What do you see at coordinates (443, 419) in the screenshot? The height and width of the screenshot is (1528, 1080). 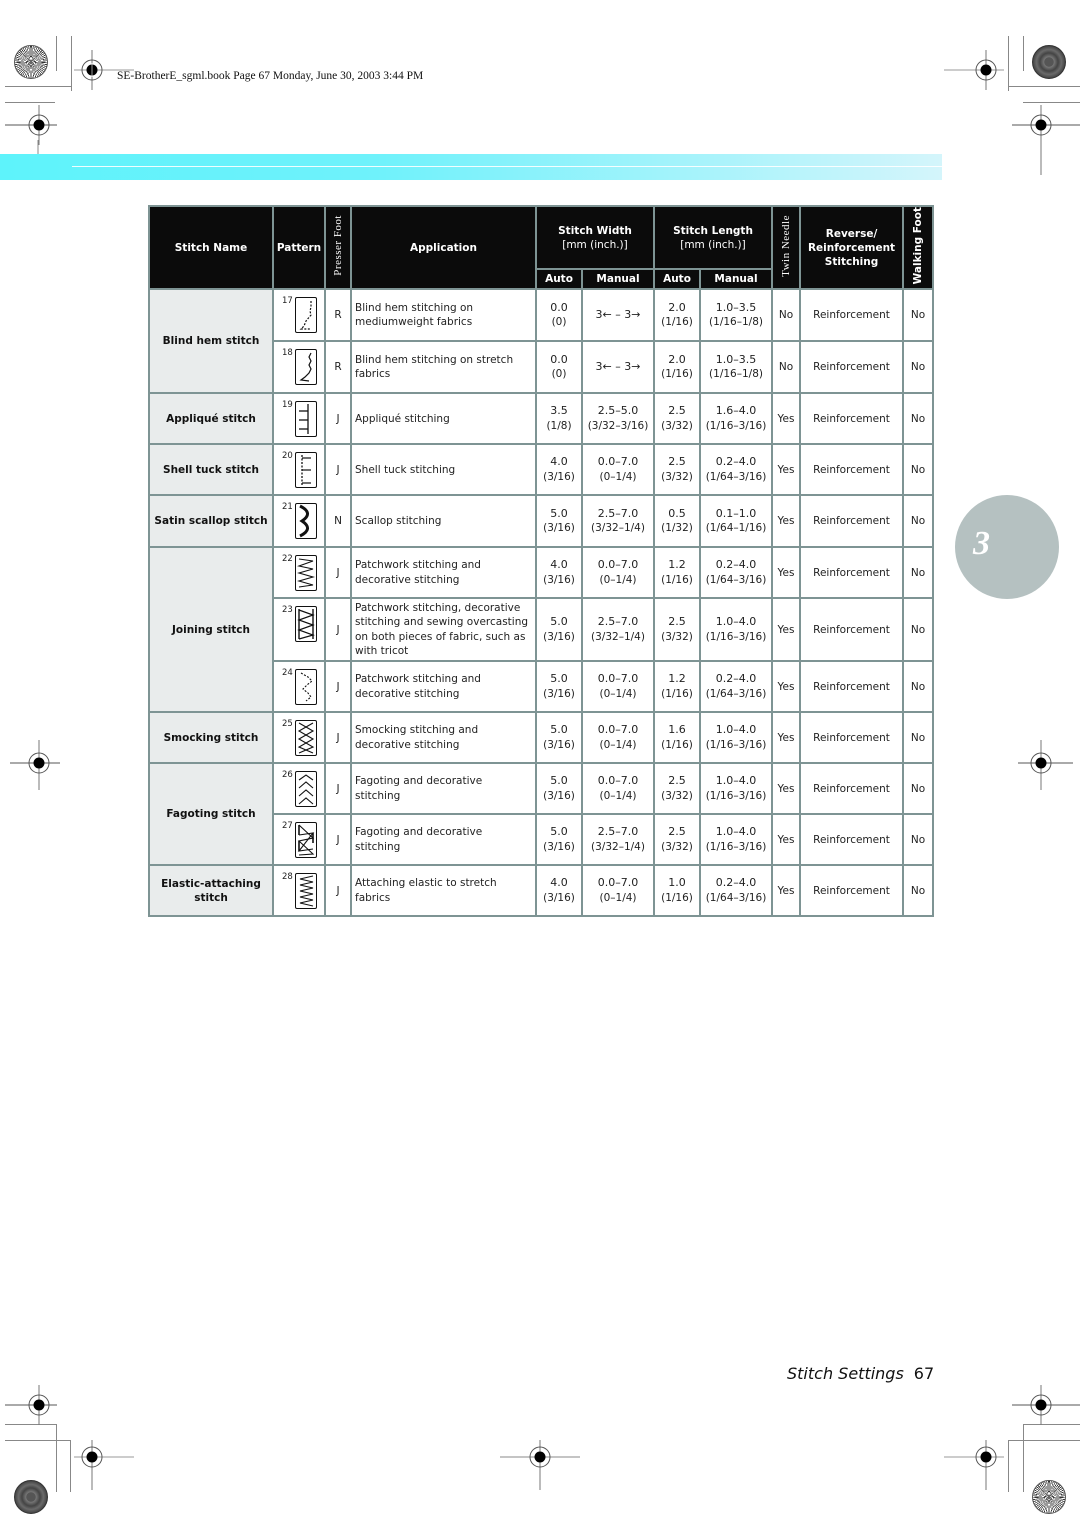 I see `application-cell: Appliqué stitching` at bounding box center [443, 419].